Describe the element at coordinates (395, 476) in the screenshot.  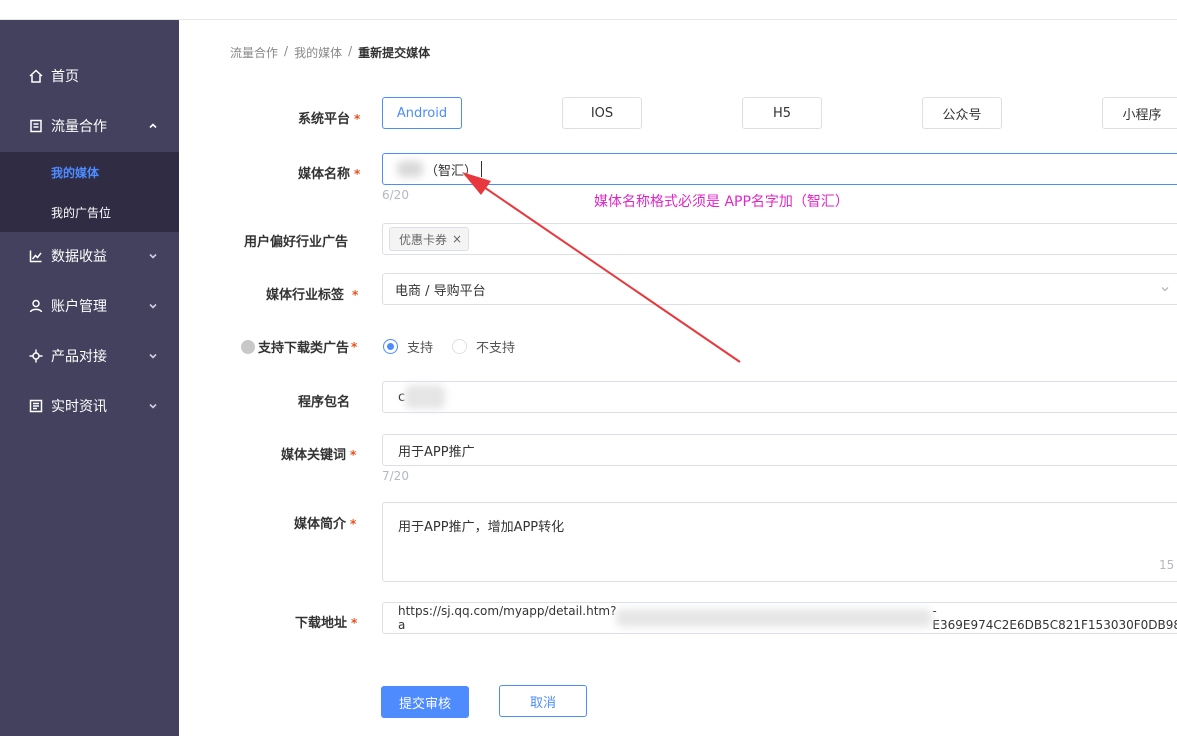
I see `keywords-counter: 7/20` at that location.